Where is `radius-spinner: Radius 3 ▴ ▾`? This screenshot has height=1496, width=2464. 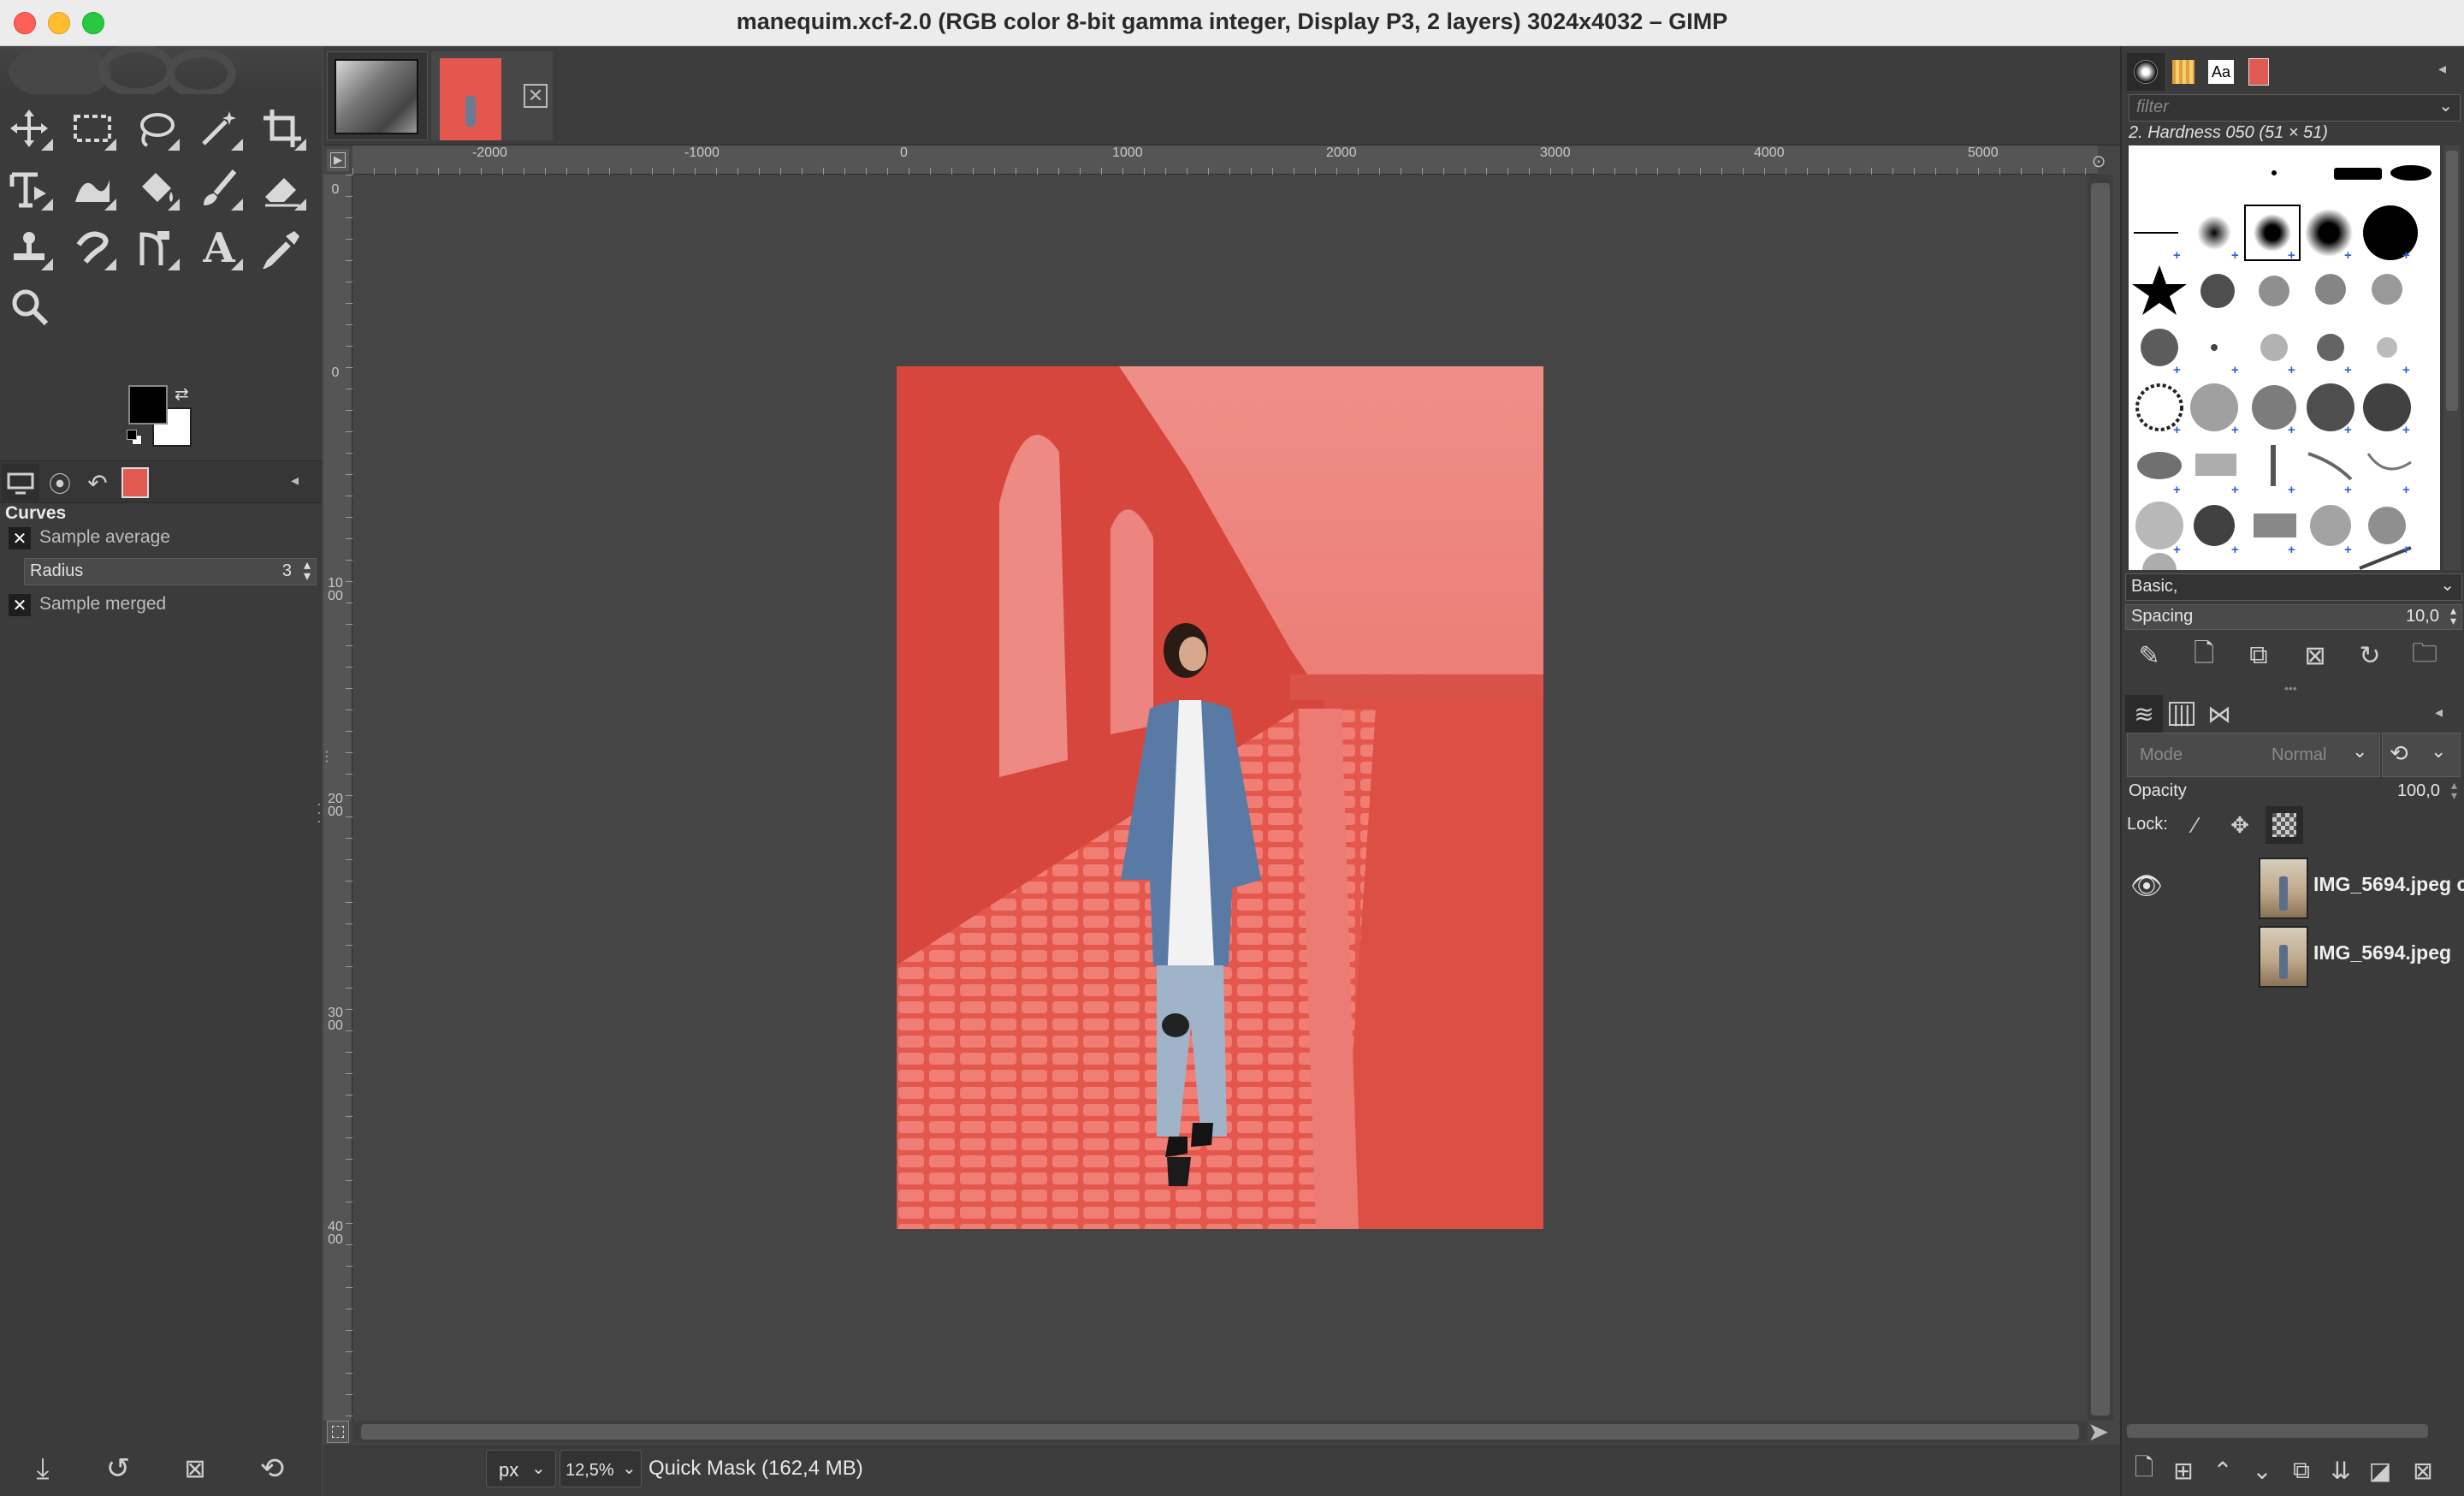 radius-spinner: Radius 3 ▴ ▾ is located at coordinates (170, 571).